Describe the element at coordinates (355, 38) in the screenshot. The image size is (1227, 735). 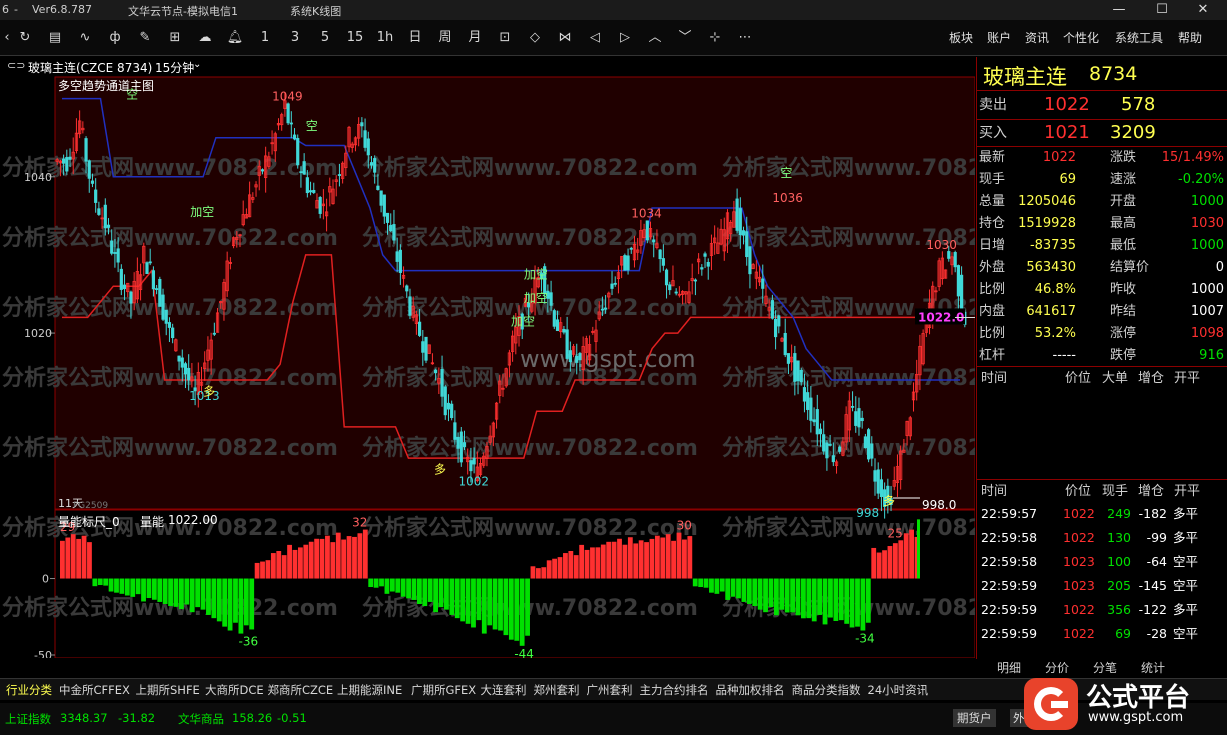
I see `period-15-button: 15` at that location.